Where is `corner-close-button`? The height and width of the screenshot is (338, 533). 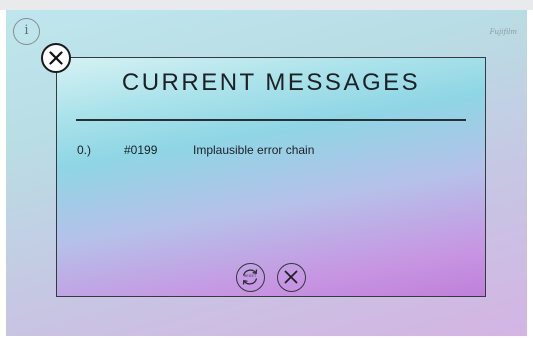 corner-close-button is located at coordinates (56, 58).